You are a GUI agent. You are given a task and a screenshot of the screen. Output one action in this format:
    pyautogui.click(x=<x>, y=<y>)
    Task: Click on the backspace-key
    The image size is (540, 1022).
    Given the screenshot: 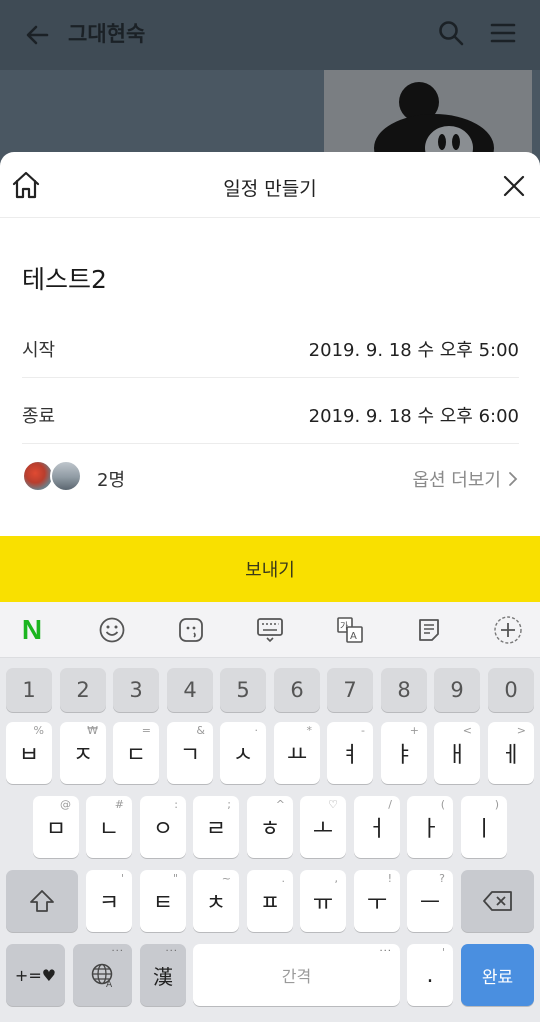 What is the action you would take?
    pyautogui.click(x=497, y=901)
    